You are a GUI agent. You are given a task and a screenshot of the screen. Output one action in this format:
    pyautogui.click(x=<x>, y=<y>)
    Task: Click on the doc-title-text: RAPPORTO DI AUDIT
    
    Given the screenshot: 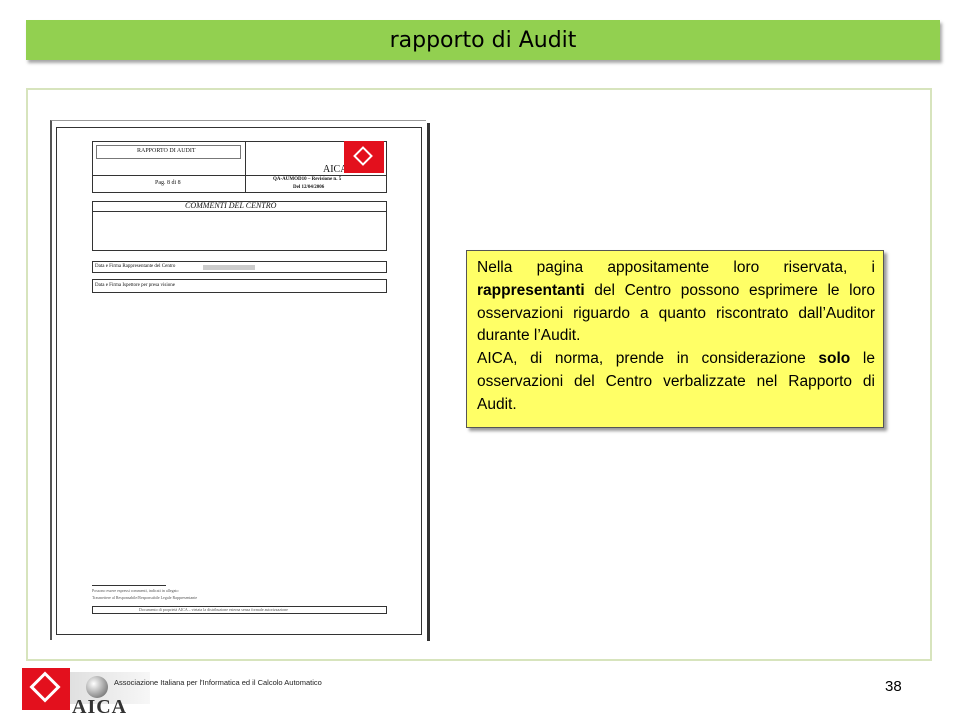 What is the action you would take?
    pyautogui.click(x=166, y=151)
    